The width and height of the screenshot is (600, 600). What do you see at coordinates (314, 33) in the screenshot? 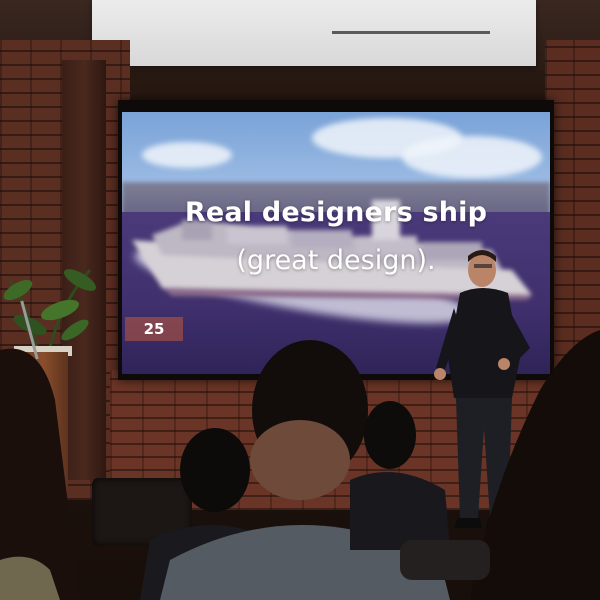
I see `ceiling-panel` at bounding box center [314, 33].